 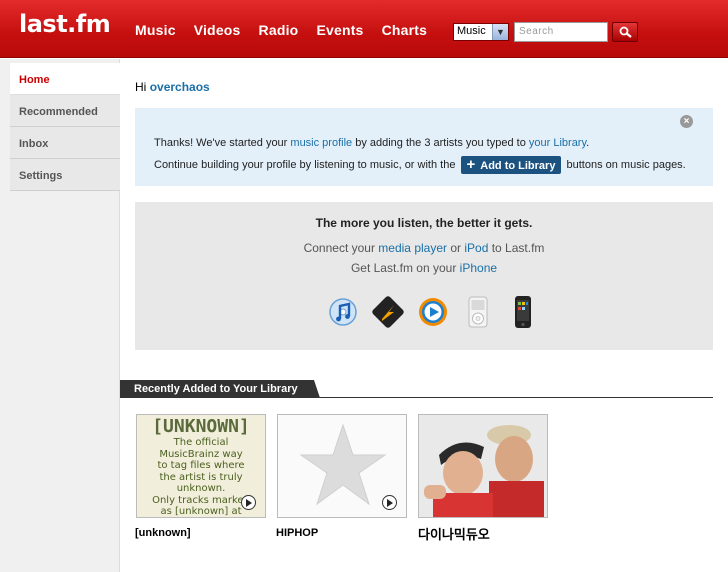 I want to click on add-to-library-label: Add to Library, so click(x=518, y=166).